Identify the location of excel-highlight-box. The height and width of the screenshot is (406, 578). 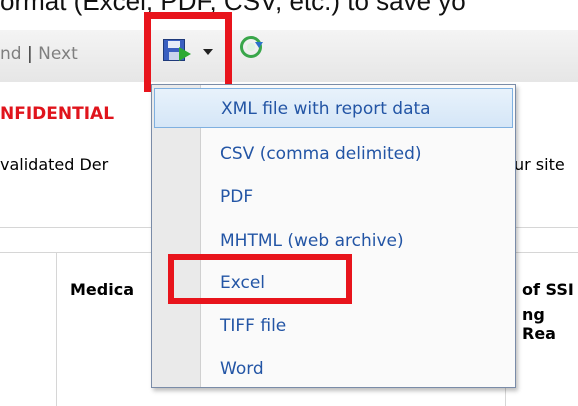
(260, 279).